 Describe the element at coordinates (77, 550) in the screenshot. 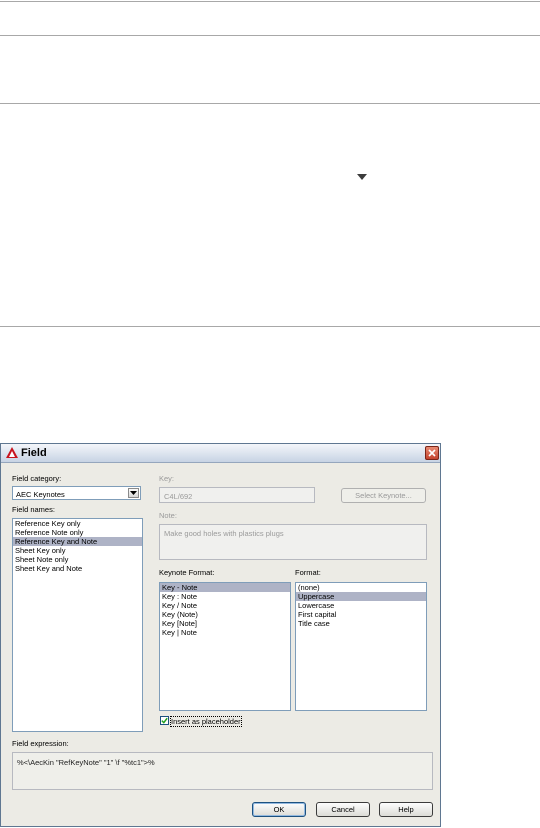

I see `list-item: Sheet Key only` at that location.